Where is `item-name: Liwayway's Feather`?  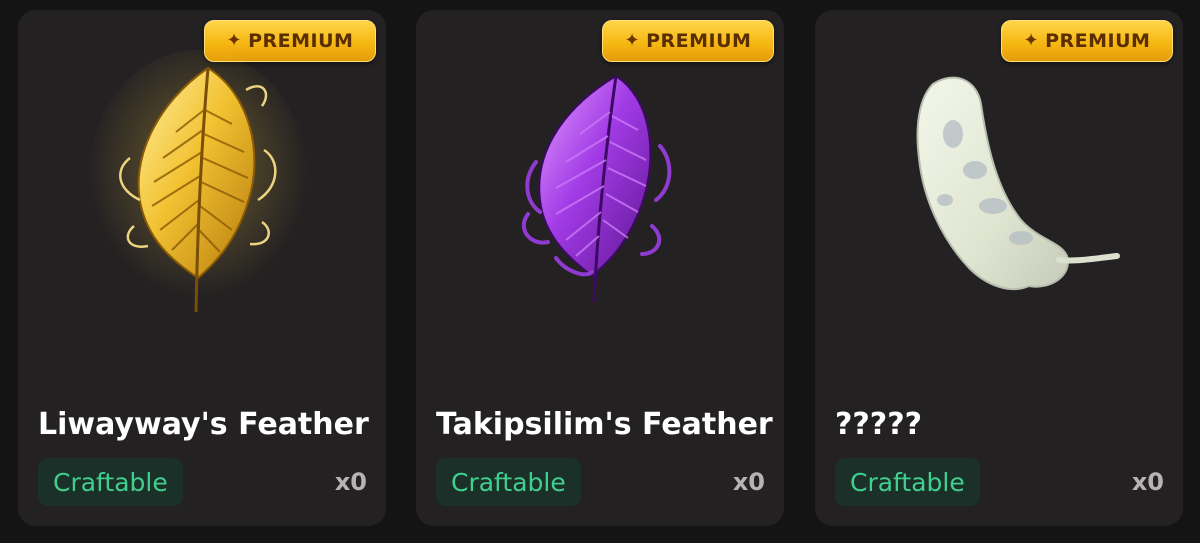 item-name: Liwayway's Feather is located at coordinates (203, 424).